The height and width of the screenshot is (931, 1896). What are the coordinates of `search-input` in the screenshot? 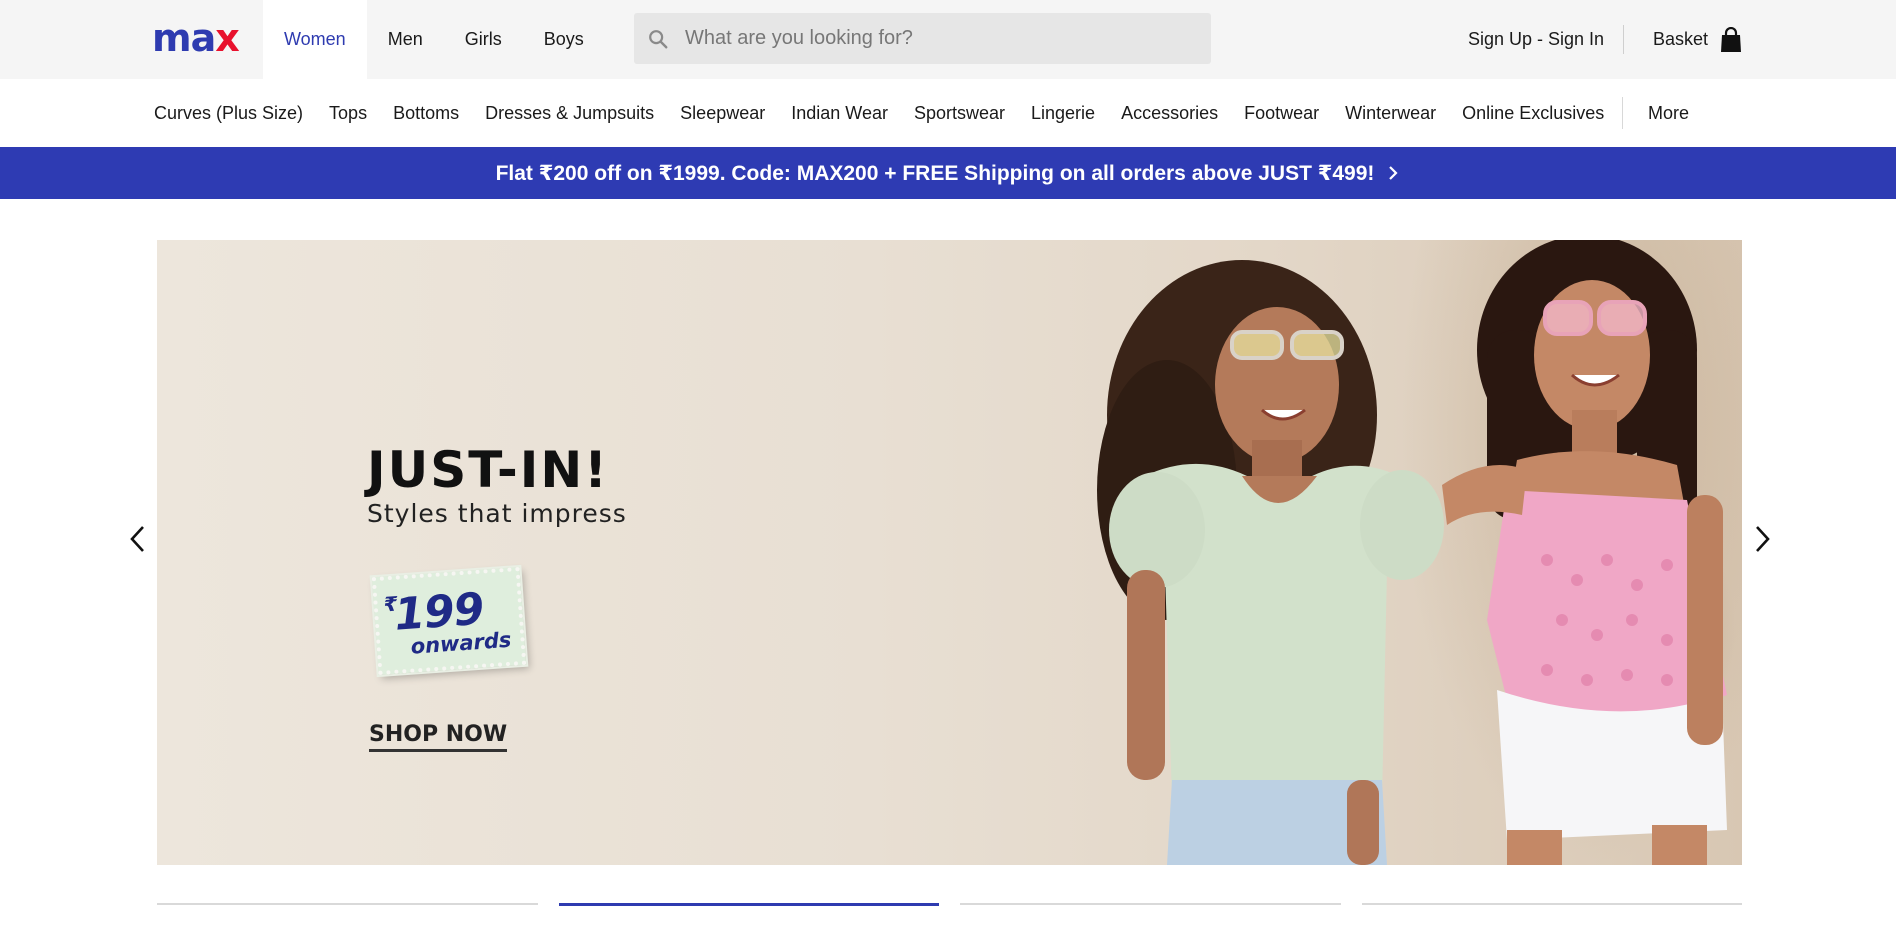 It's located at (935, 38).